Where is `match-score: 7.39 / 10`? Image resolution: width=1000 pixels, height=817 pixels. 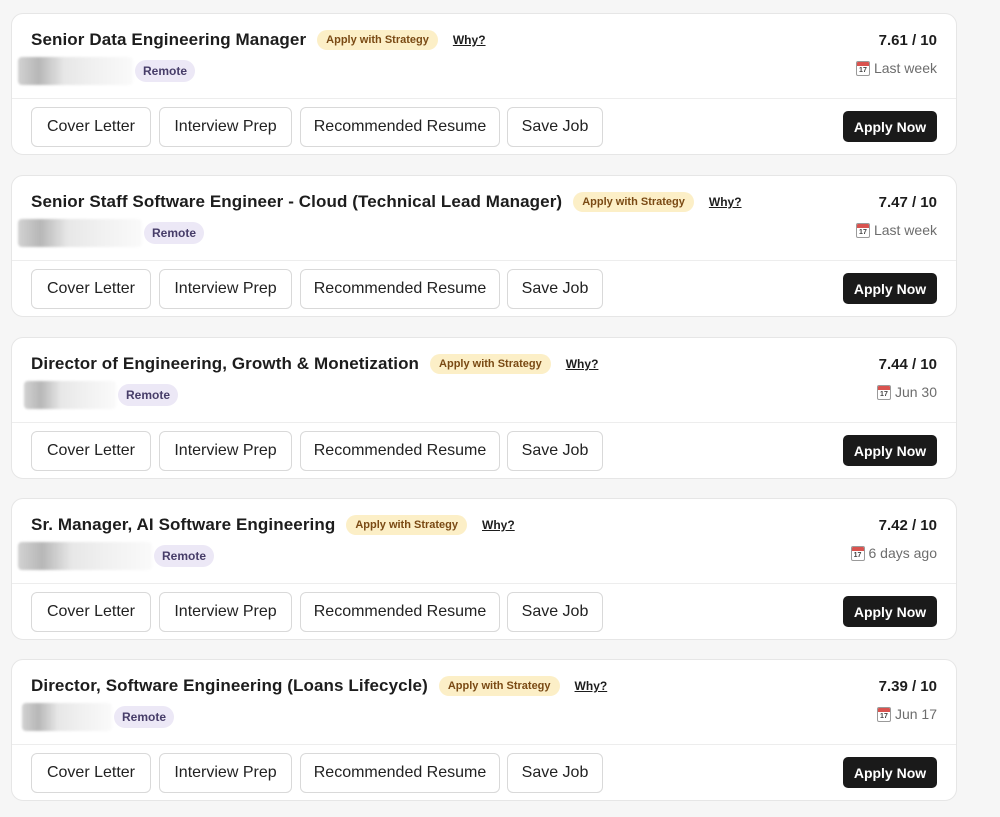
match-score: 7.39 / 10 is located at coordinates (907, 686).